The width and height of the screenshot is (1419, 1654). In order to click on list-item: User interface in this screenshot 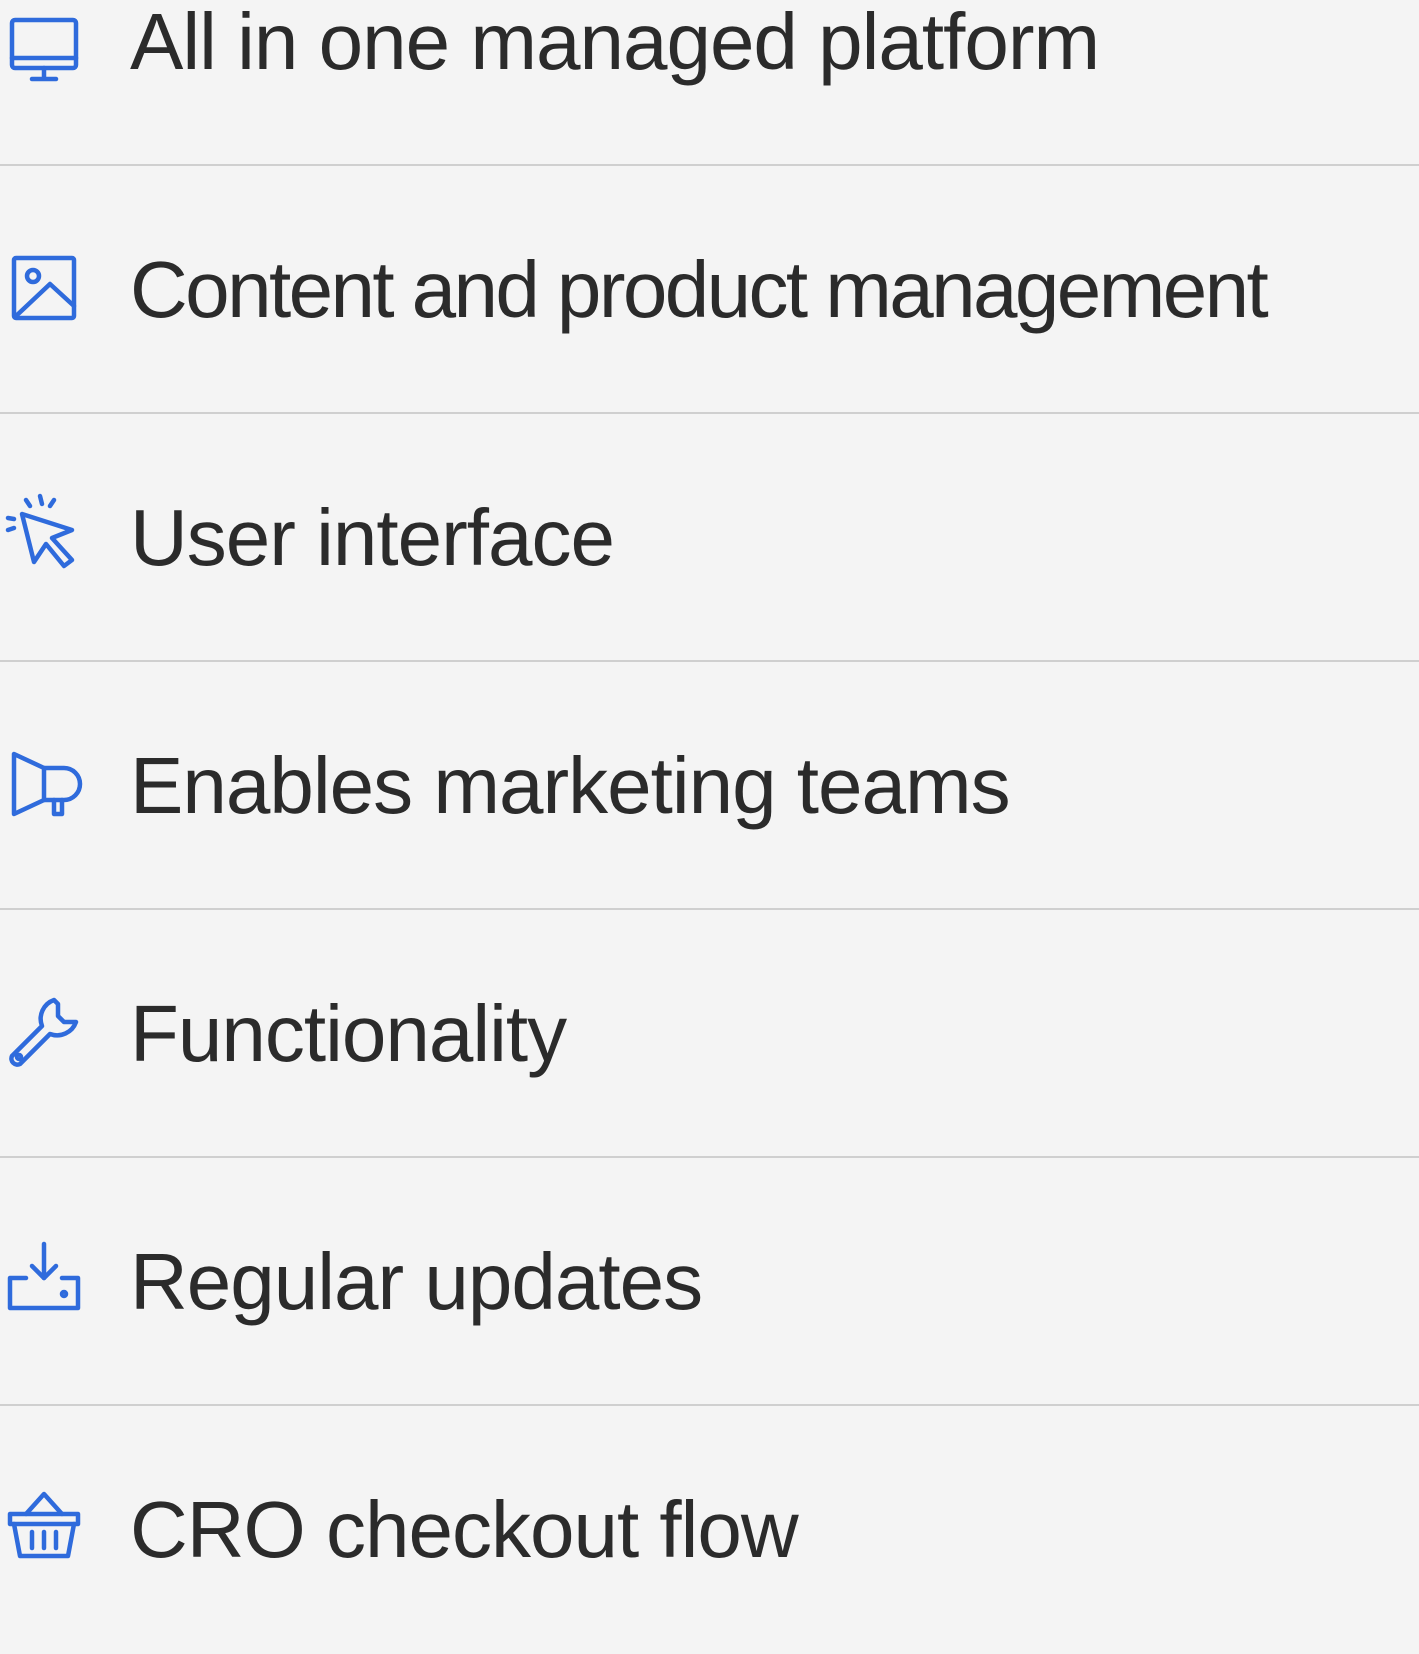, I will do `click(709, 538)`.